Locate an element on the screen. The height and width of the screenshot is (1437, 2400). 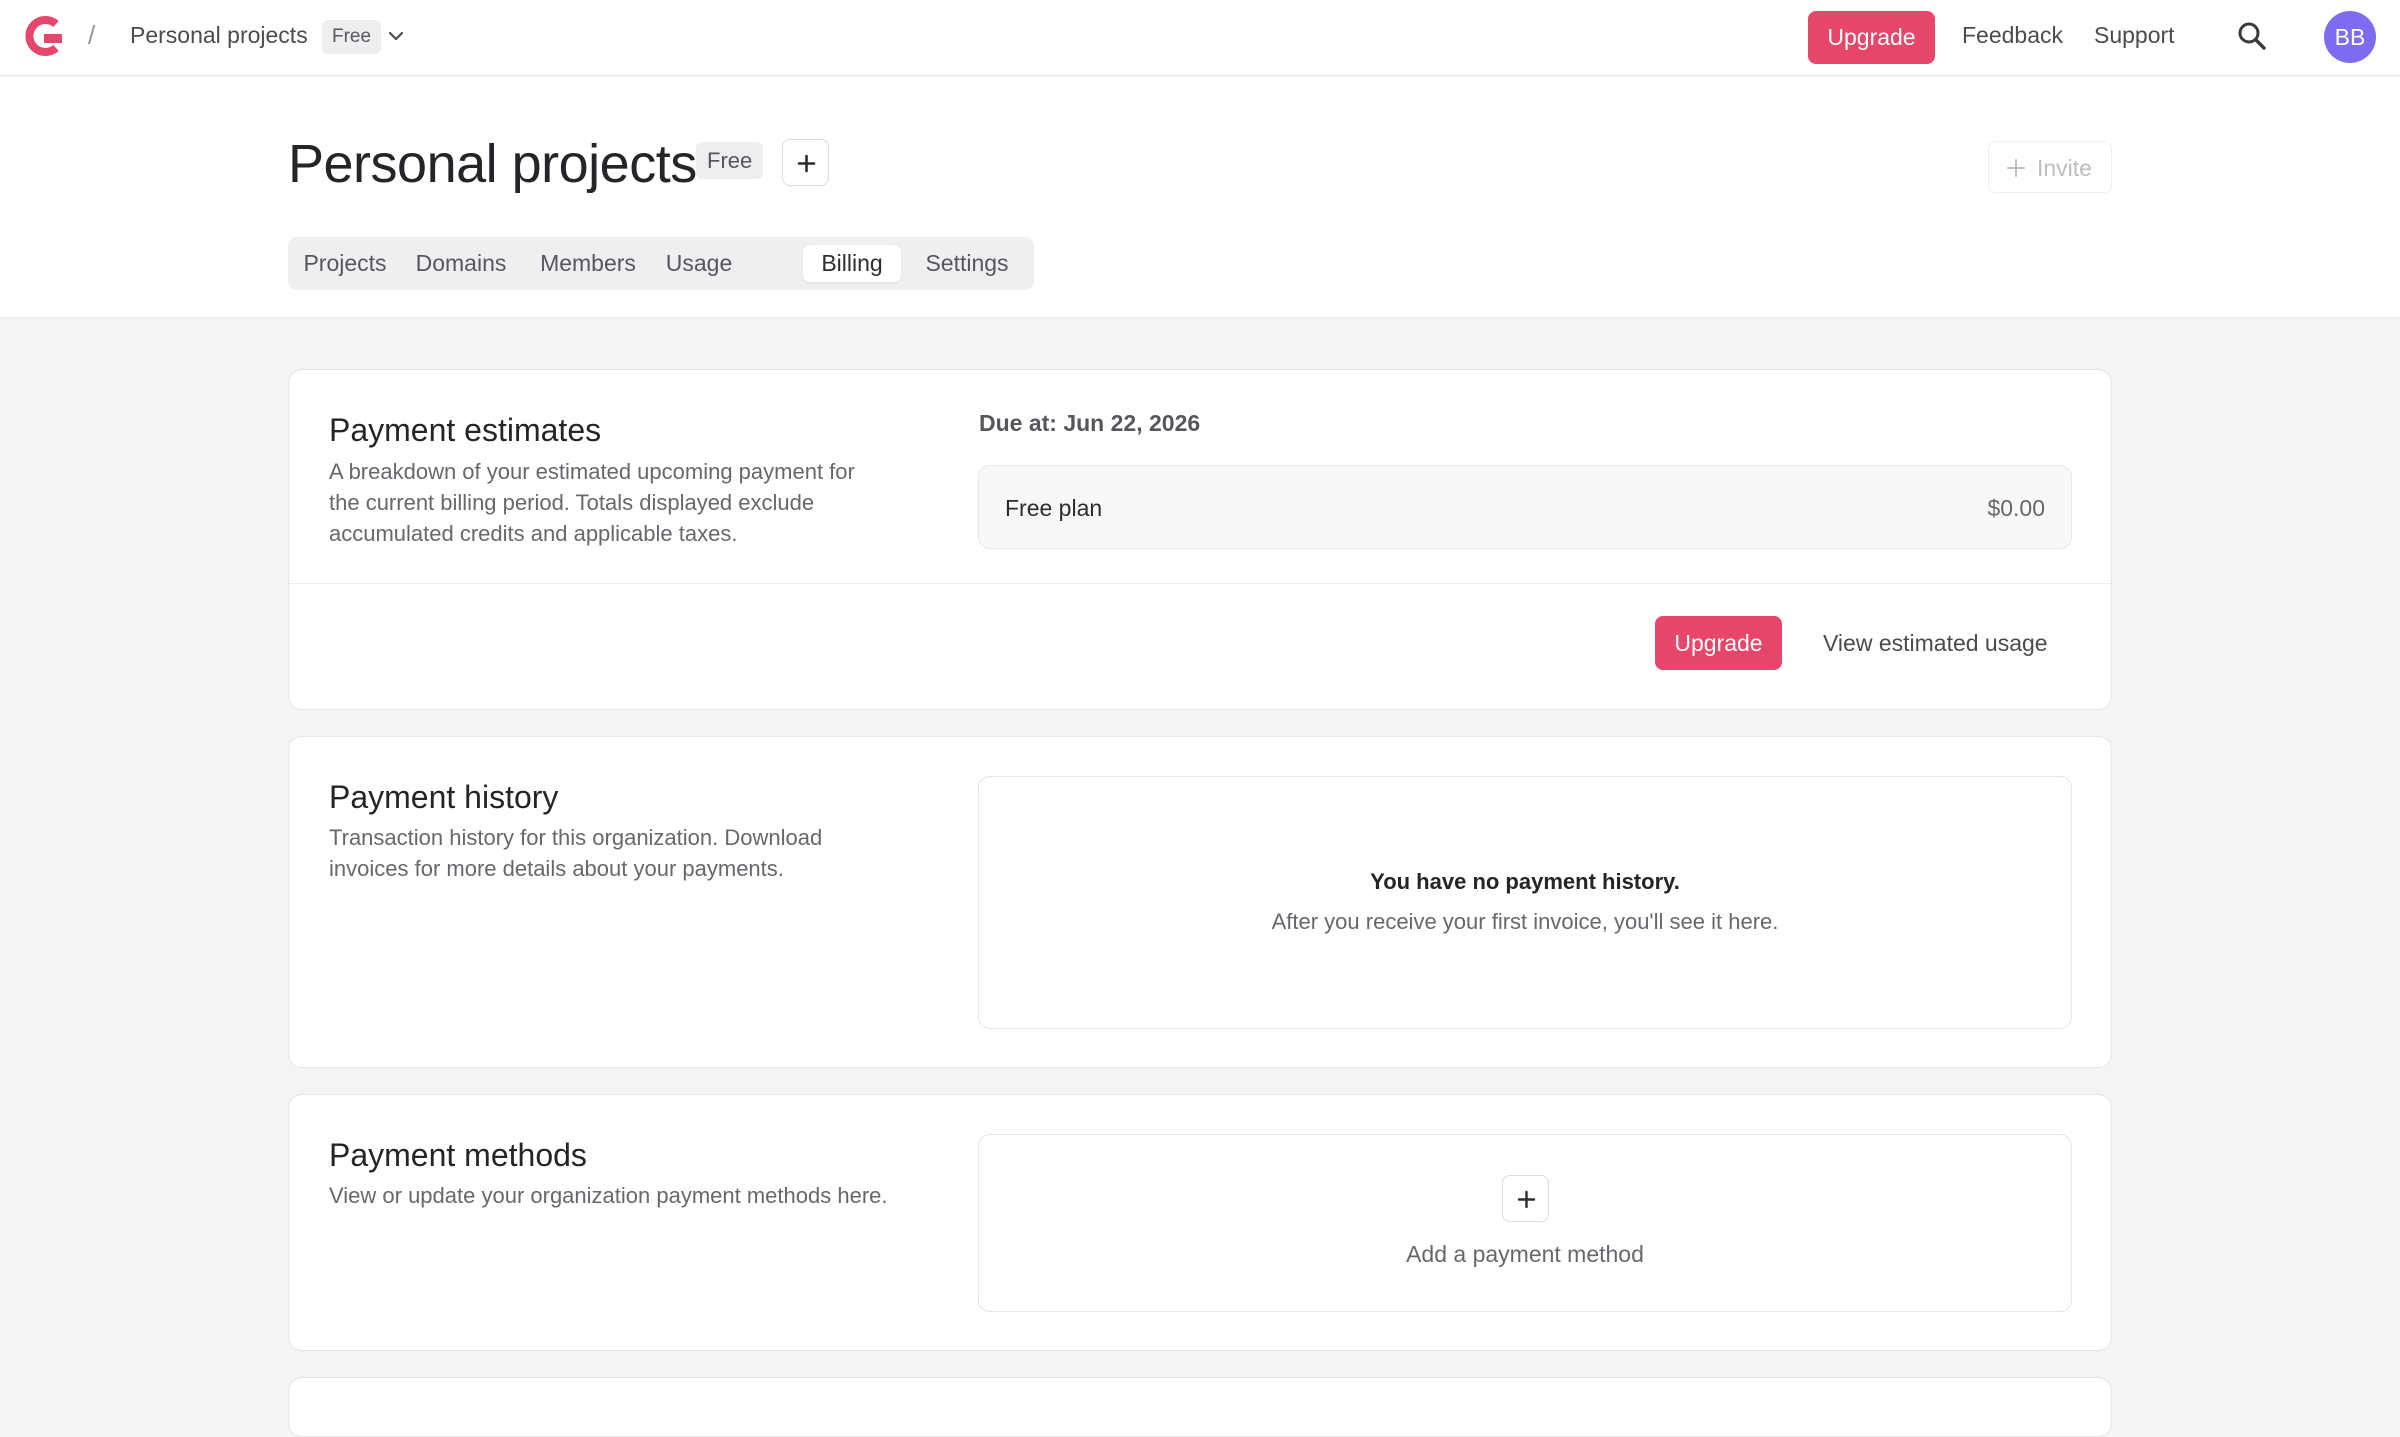
search-icon is located at coordinates (2252, 36).